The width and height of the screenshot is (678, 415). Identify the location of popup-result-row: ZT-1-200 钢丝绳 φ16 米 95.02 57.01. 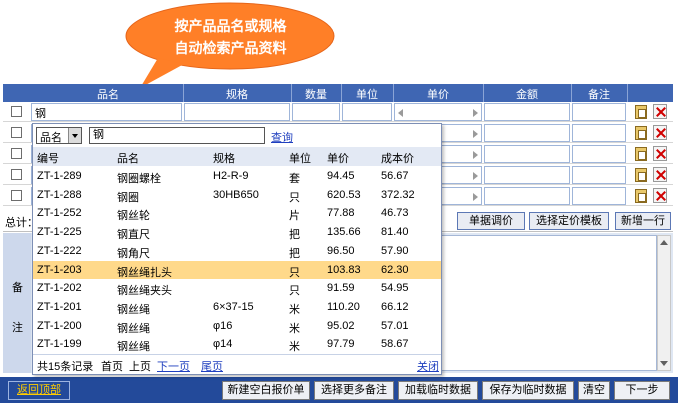
(237, 326).